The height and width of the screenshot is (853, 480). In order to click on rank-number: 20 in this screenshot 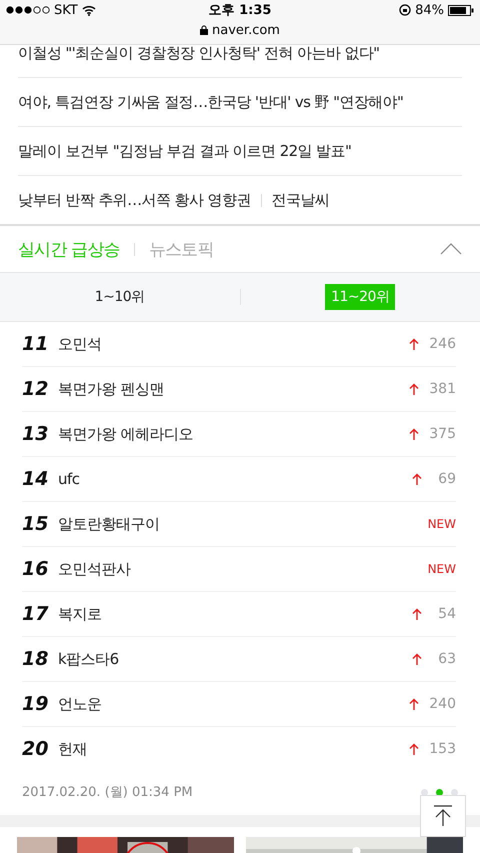, I will do `click(36, 749)`.